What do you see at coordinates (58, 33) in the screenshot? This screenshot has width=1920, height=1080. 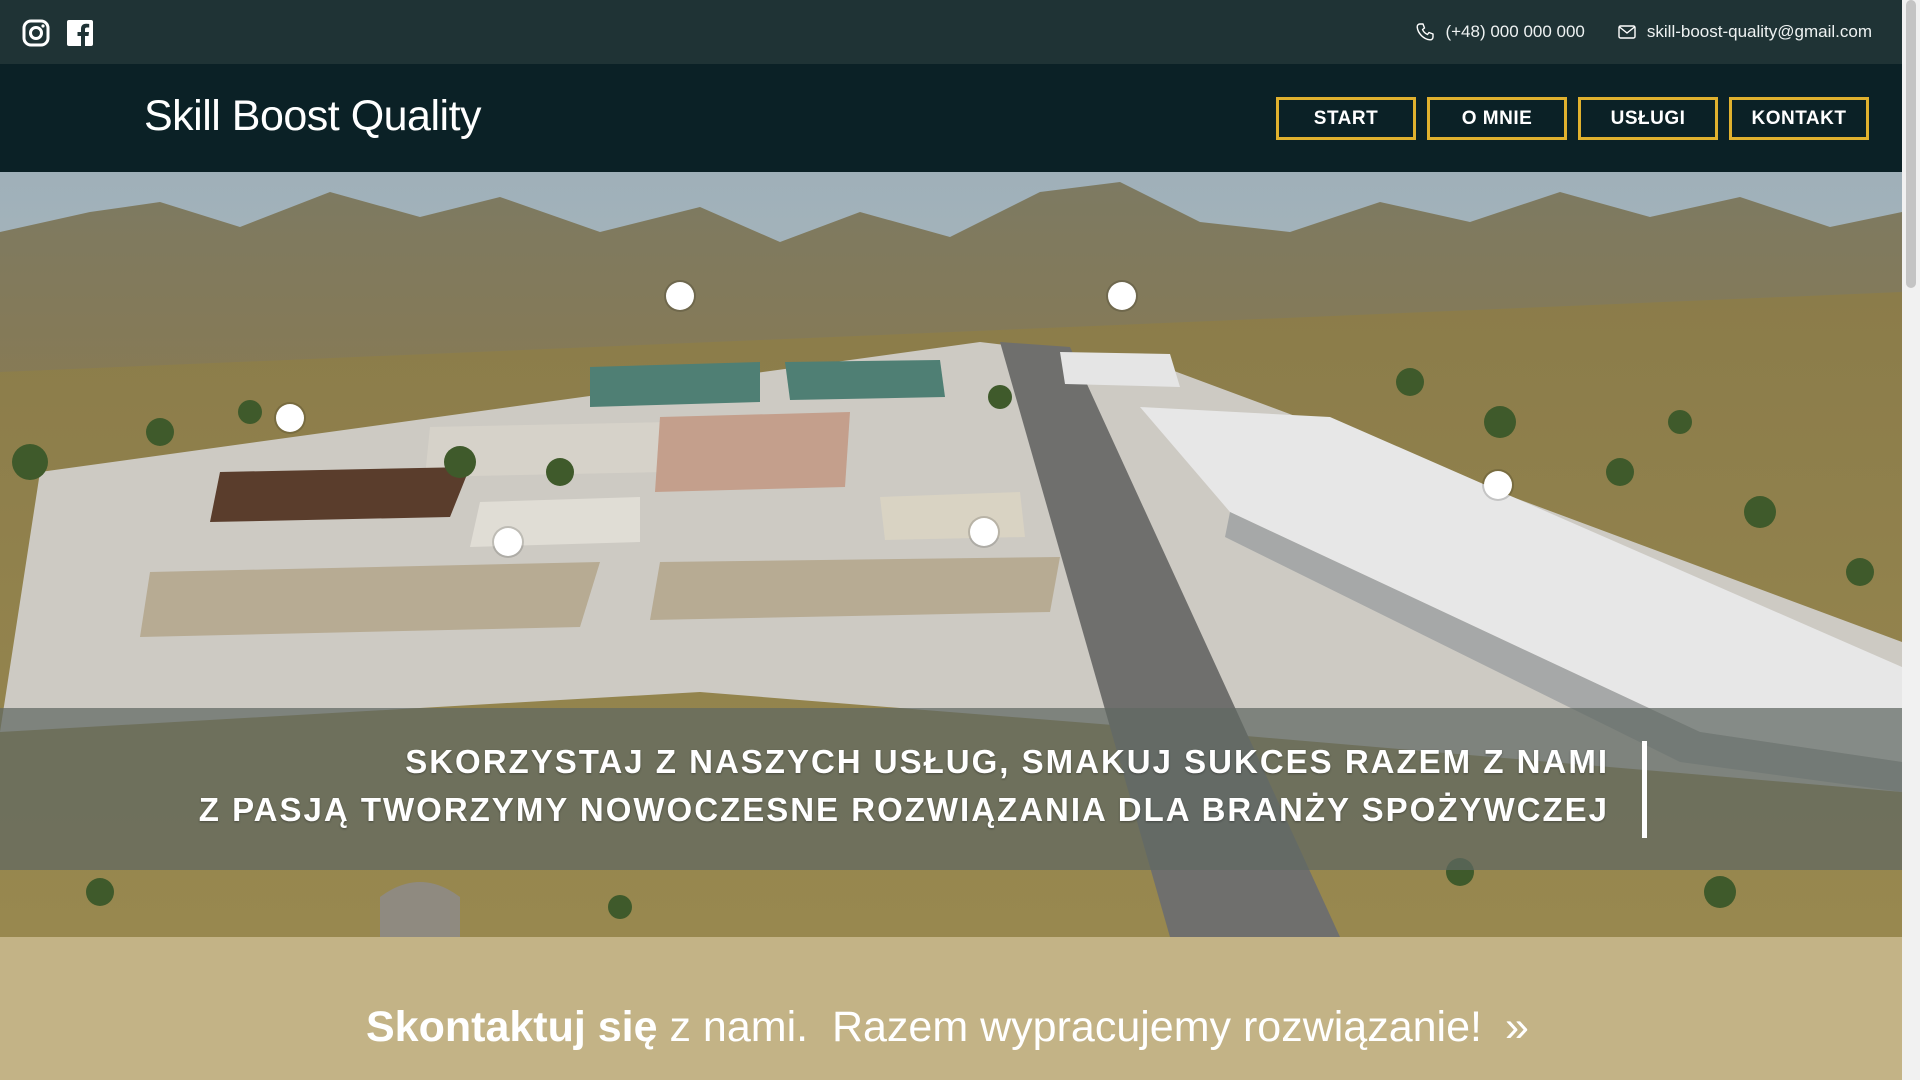 I see `social-links` at bounding box center [58, 33].